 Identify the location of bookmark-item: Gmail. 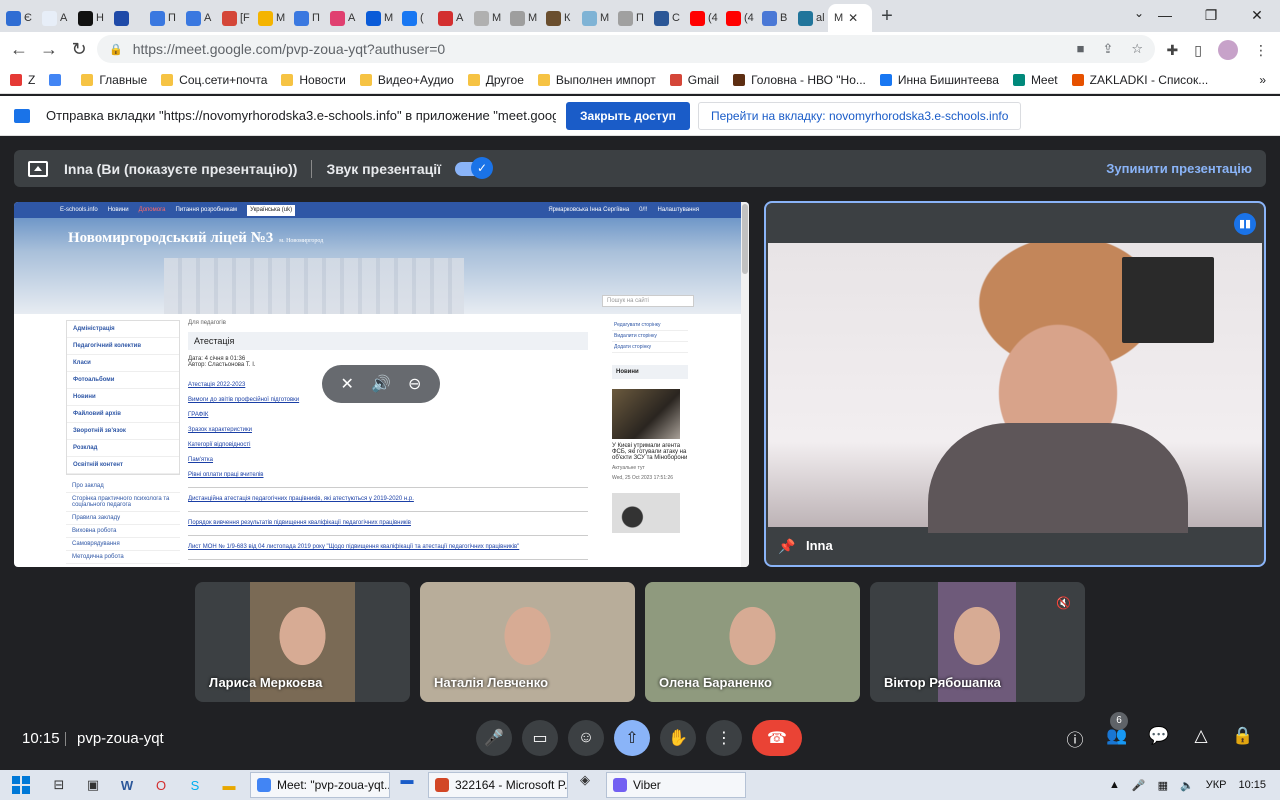
(694, 80).